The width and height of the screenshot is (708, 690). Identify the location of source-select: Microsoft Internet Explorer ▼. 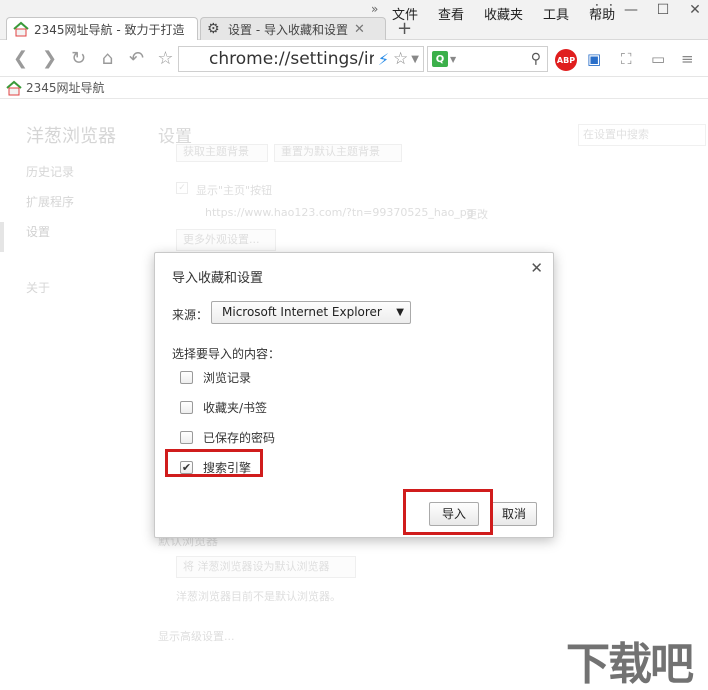
(311, 312).